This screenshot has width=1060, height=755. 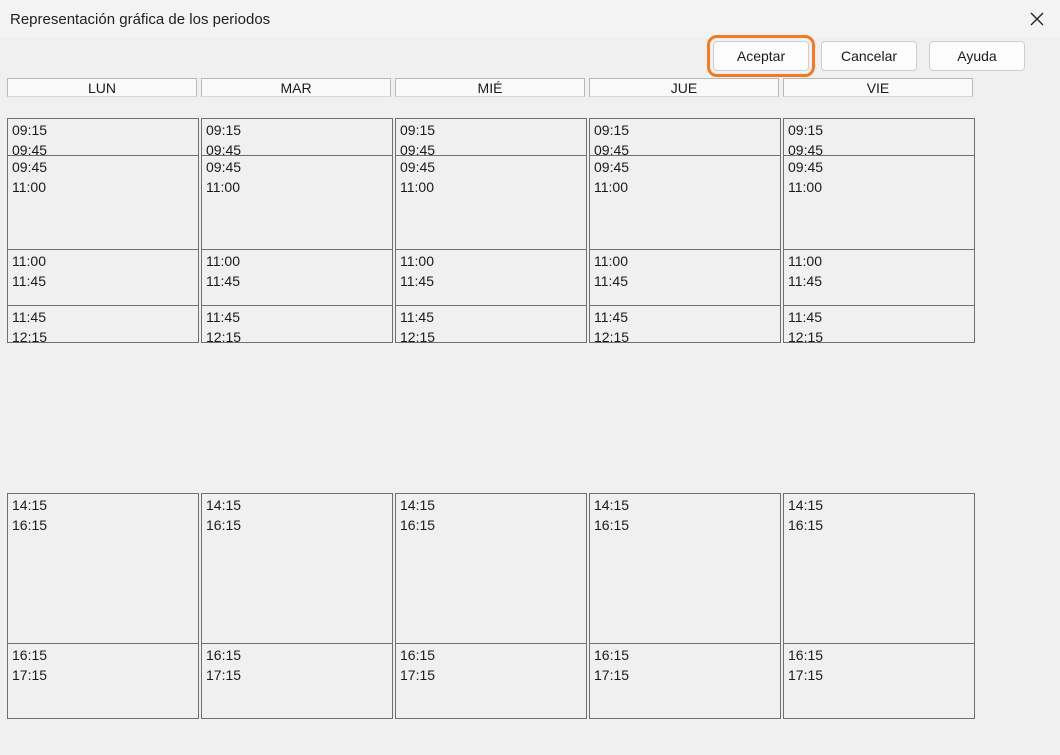 I want to click on day-header-0: LUN, so click(x=102, y=87).